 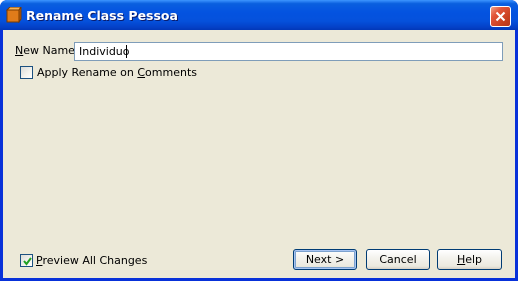 I want to click on new-name-label: New Name:, so click(x=47, y=50).